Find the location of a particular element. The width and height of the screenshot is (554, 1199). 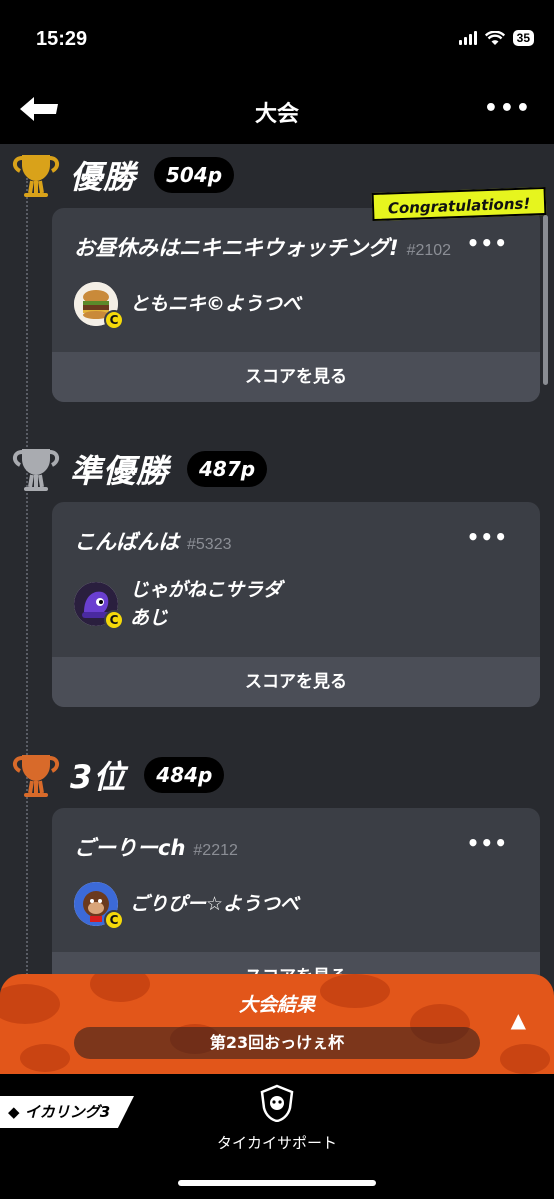

player-row: C ともニキ©ようつべ is located at coordinates (188, 306).